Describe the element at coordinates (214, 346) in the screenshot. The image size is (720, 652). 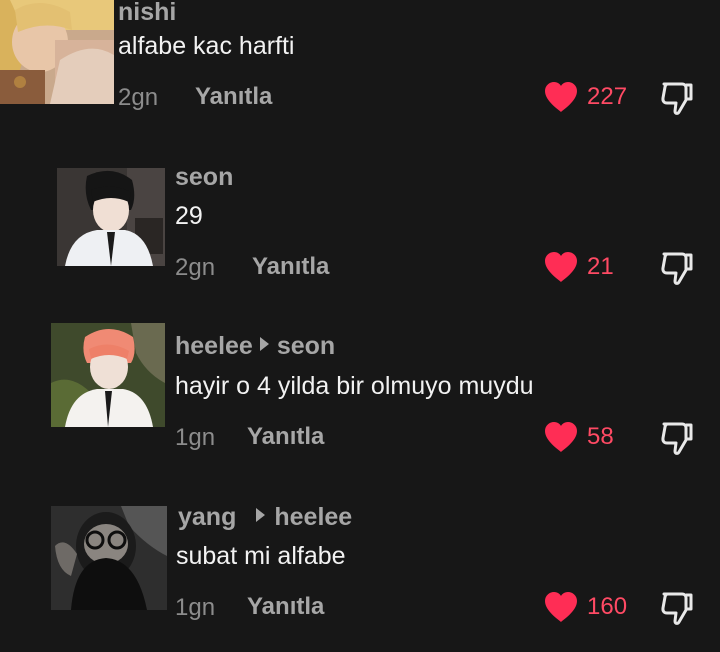
I see `username-text: heelee` at that location.